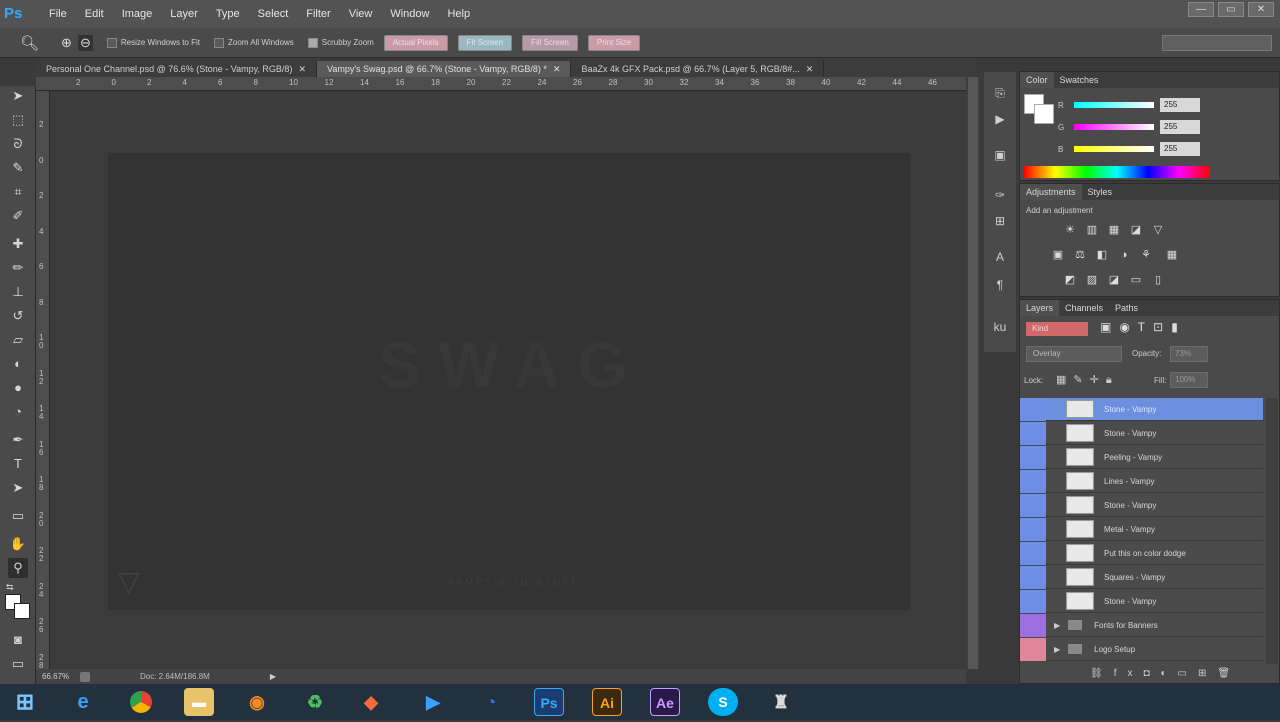 The height and width of the screenshot is (722, 1280). What do you see at coordinates (1189, 354) in the screenshot?
I see `opacity-input: 73%` at bounding box center [1189, 354].